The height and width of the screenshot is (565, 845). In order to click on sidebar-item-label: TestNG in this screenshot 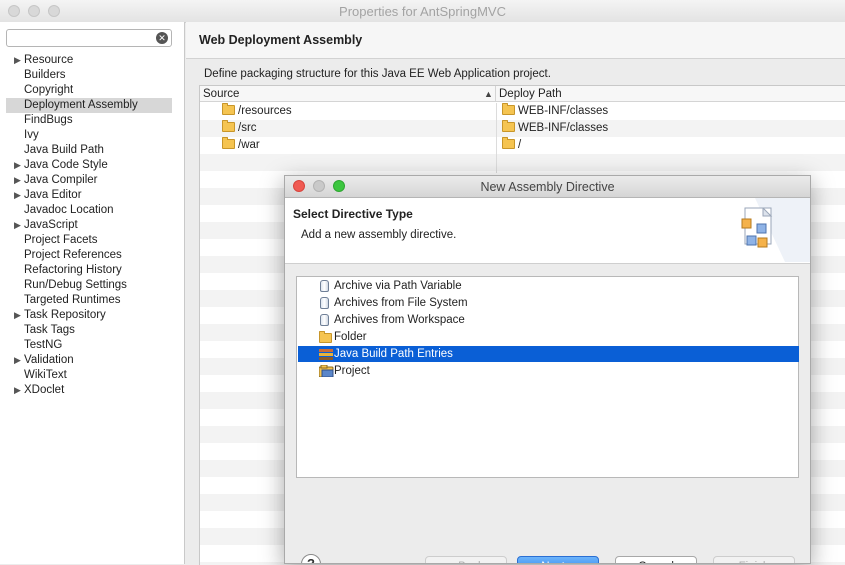, I will do `click(43, 345)`.